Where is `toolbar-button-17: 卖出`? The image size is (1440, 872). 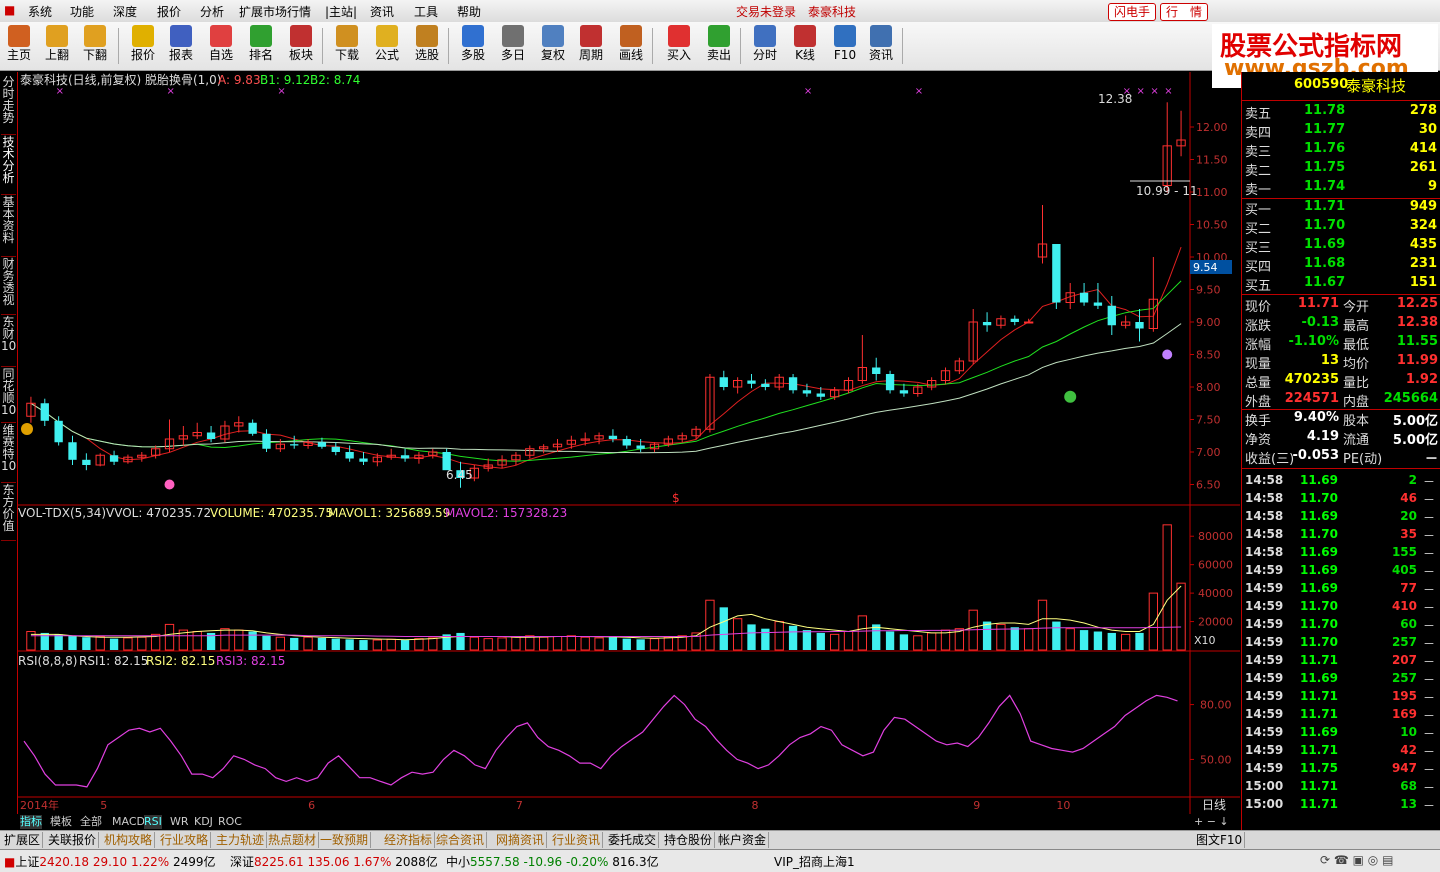
toolbar-button-17: 卖出 is located at coordinates (719, 46).